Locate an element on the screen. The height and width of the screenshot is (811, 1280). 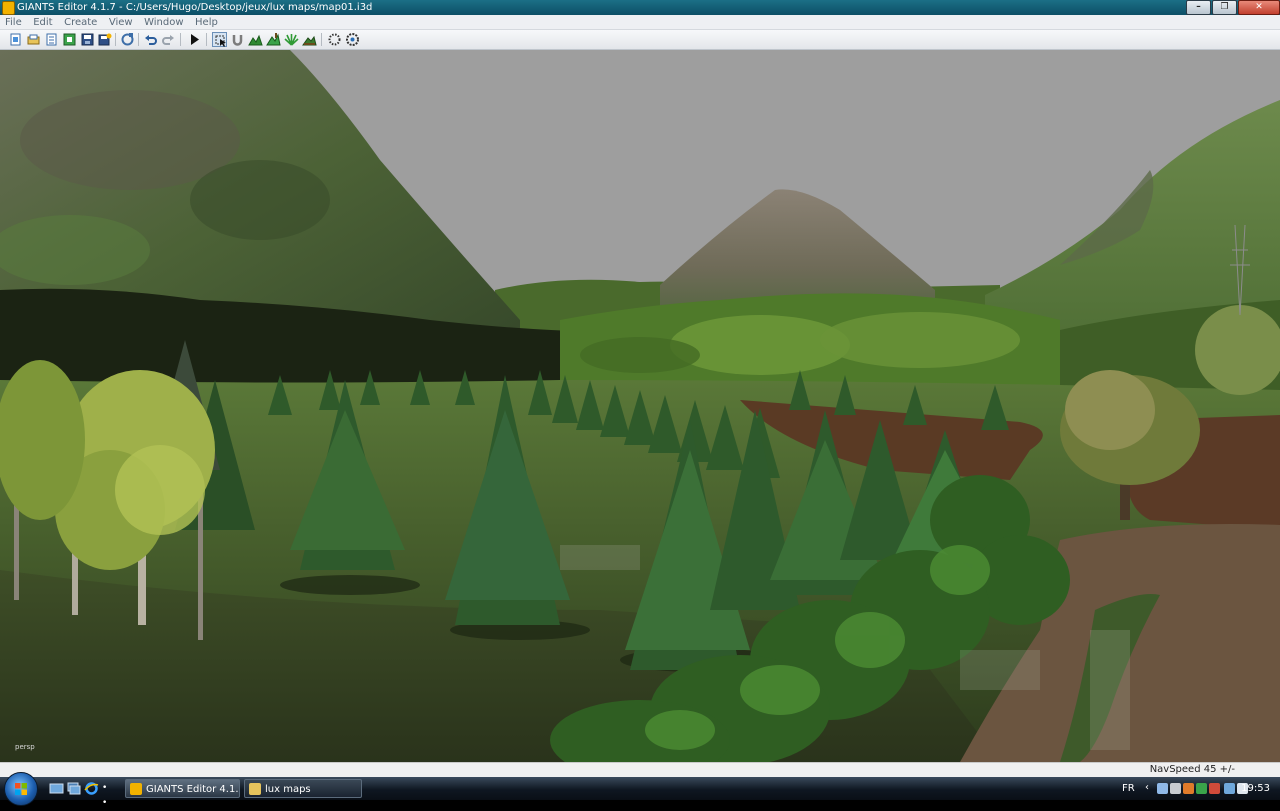
windows-logo-icon is located at coordinates (21, 789).